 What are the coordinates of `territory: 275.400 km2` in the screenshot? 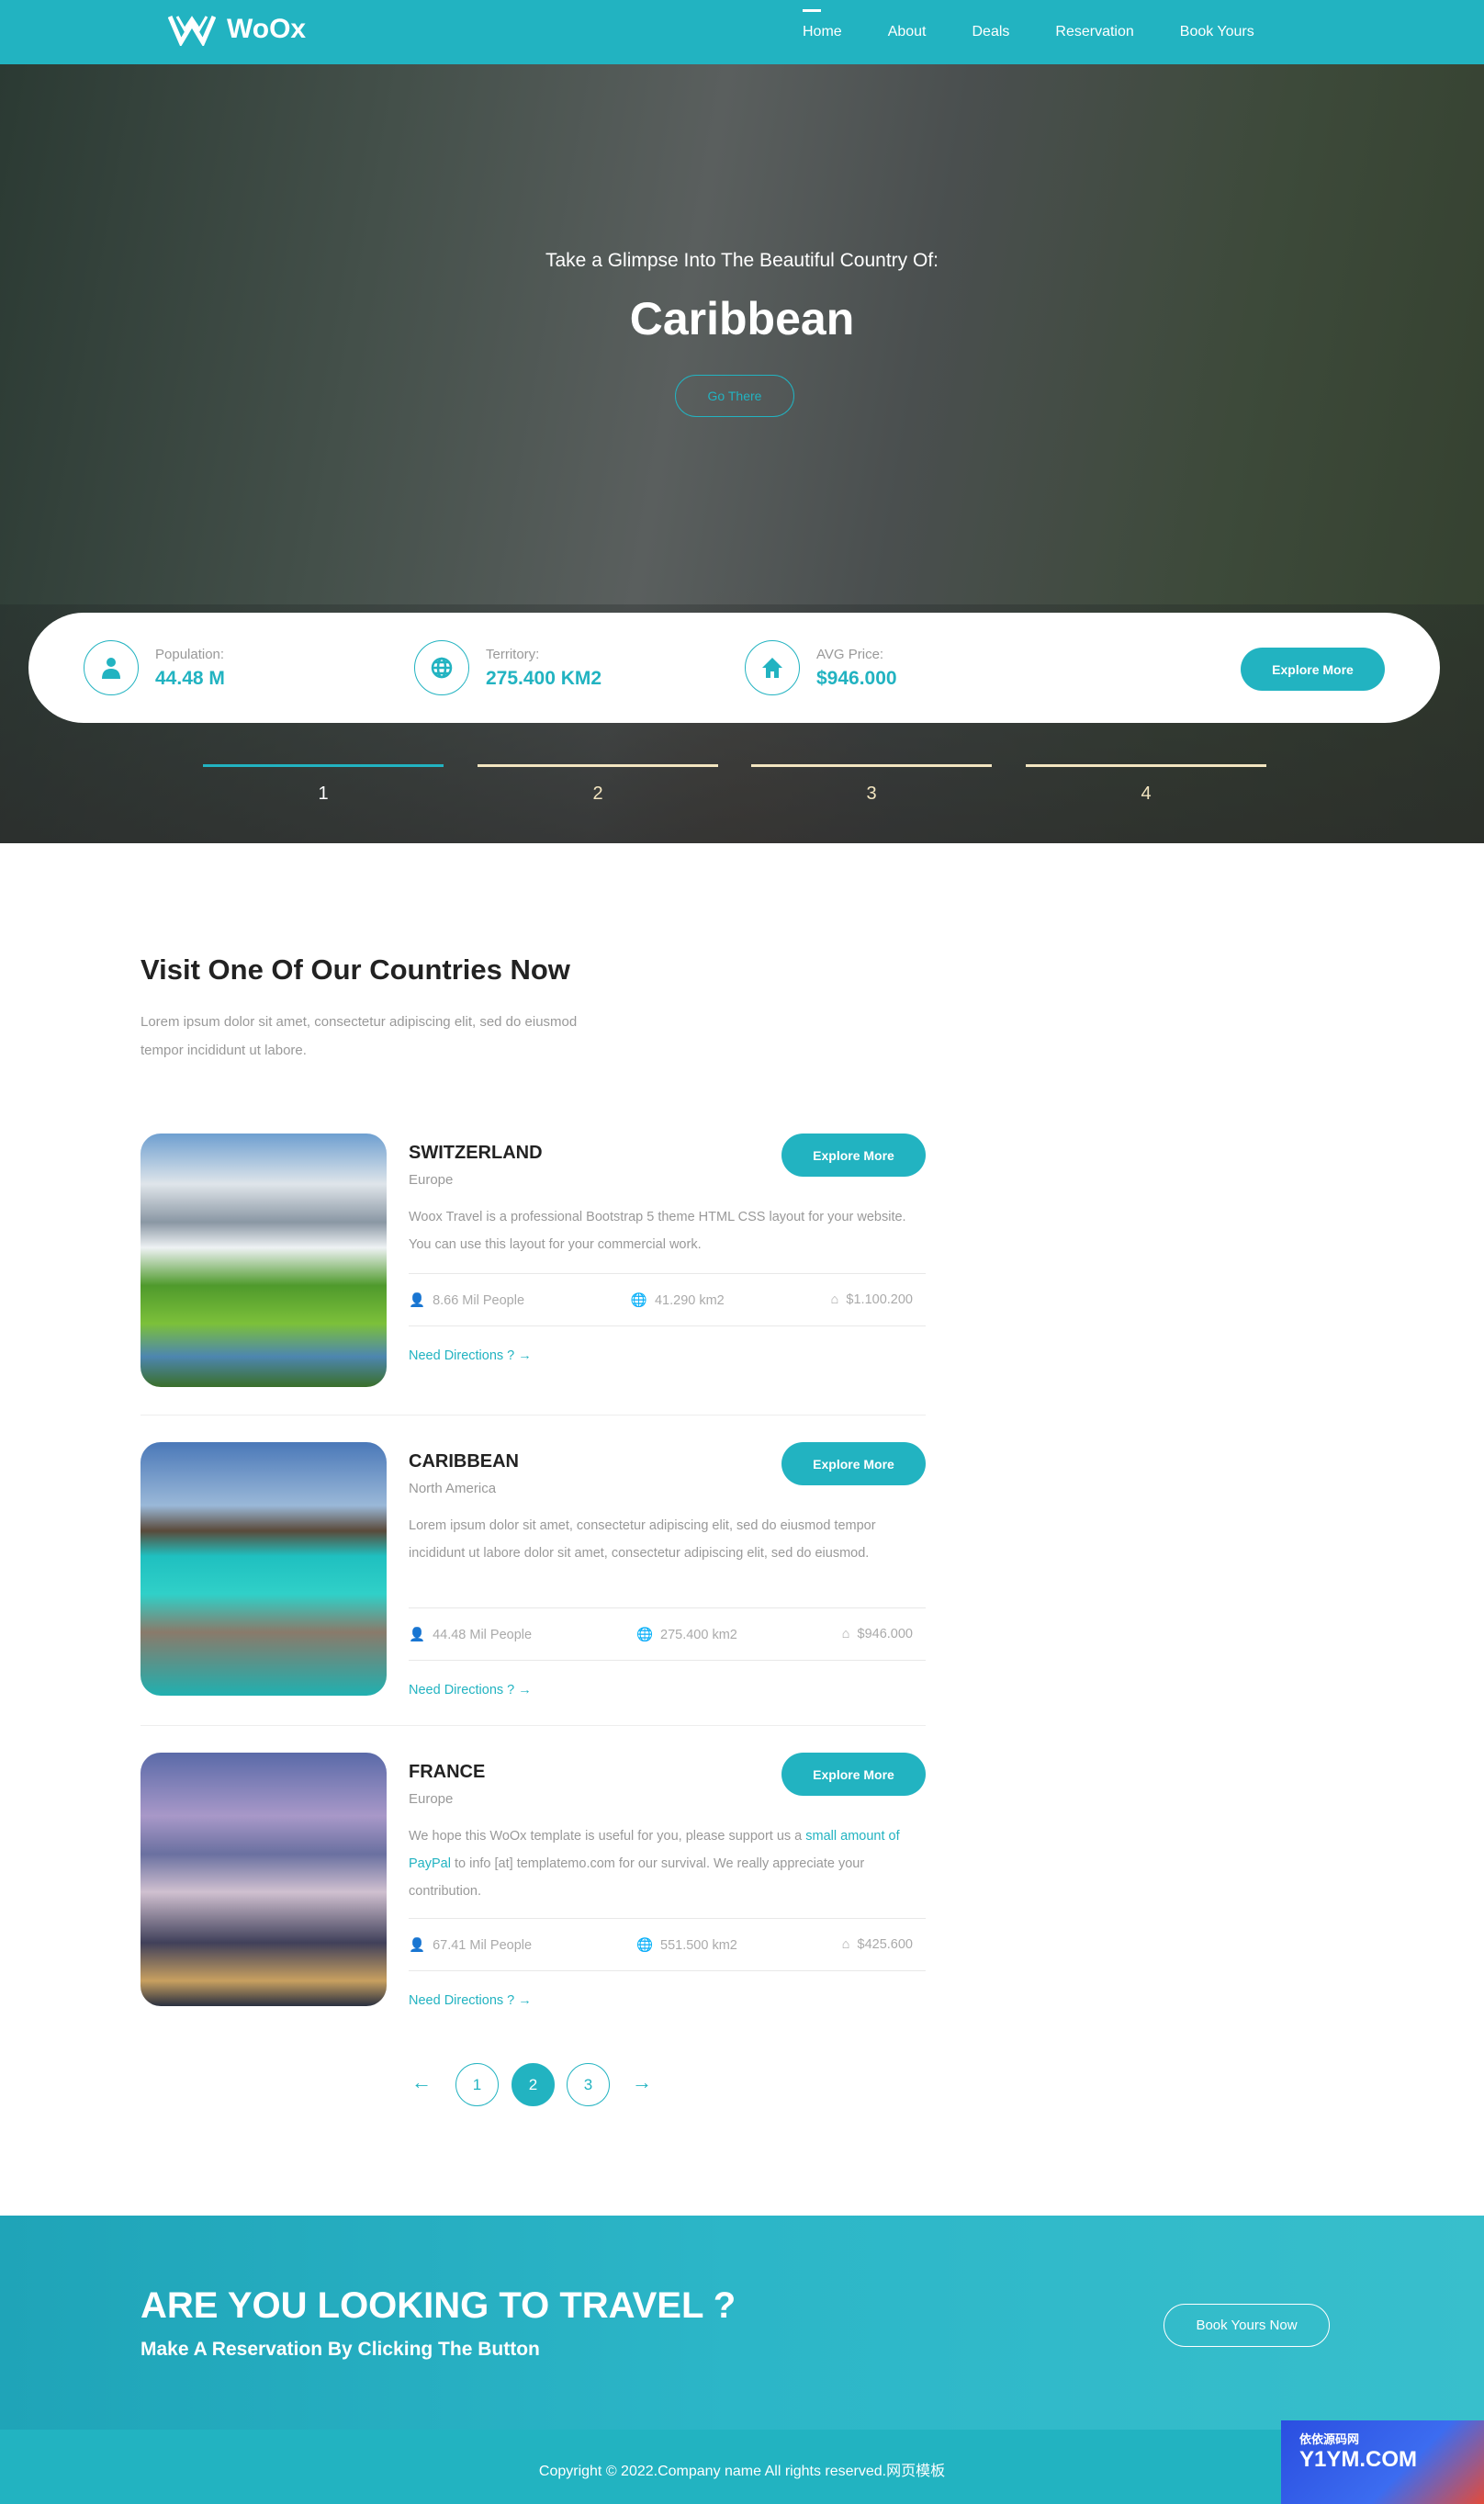 It's located at (699, 1634).